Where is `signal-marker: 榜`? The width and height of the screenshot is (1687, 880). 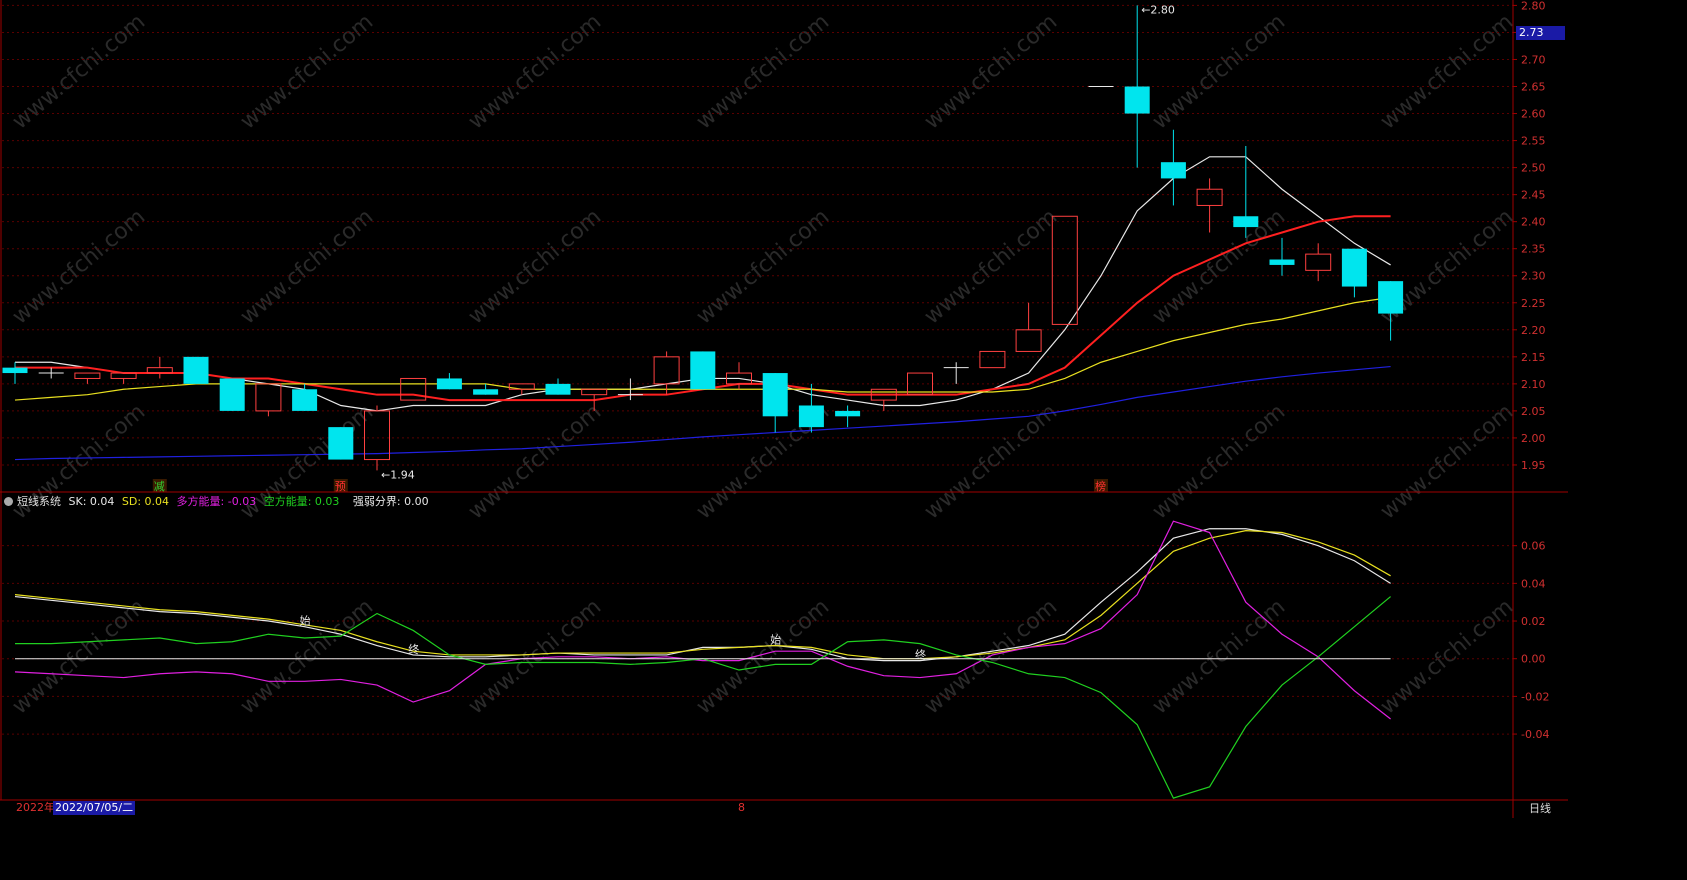 signal-marker: 榜 is located at coordinates (1100, 486).